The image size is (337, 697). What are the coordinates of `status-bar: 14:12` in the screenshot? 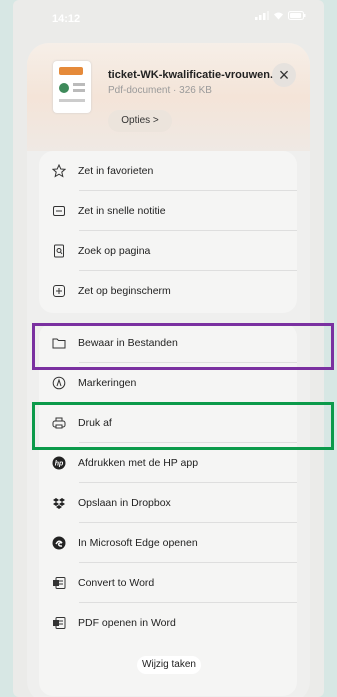 It's located at (168, 18).